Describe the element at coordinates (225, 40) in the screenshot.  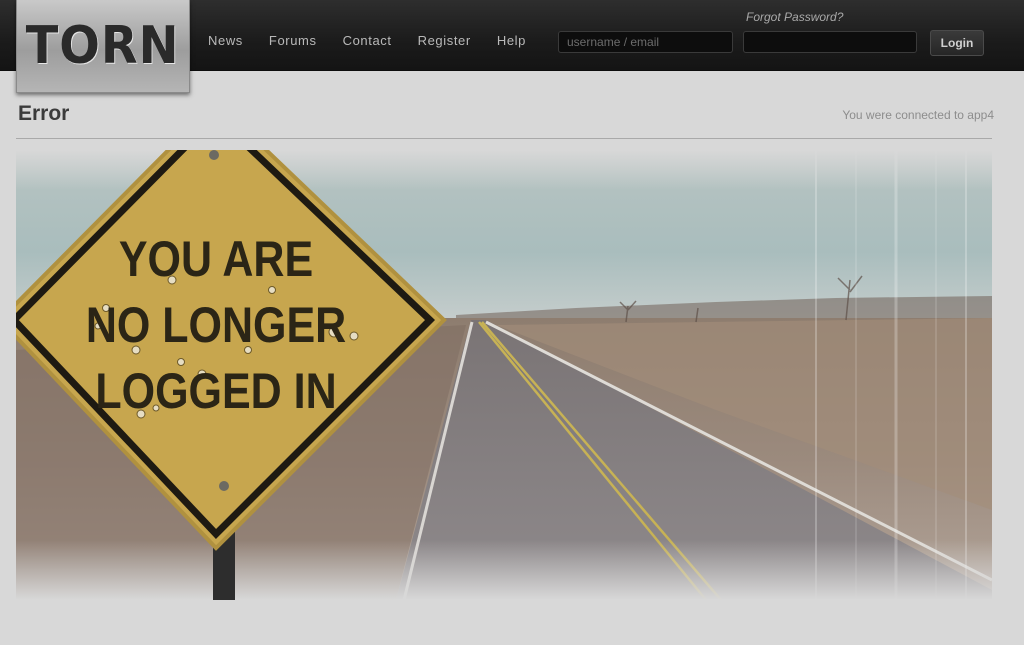
I see `nav-news: News` at that location.